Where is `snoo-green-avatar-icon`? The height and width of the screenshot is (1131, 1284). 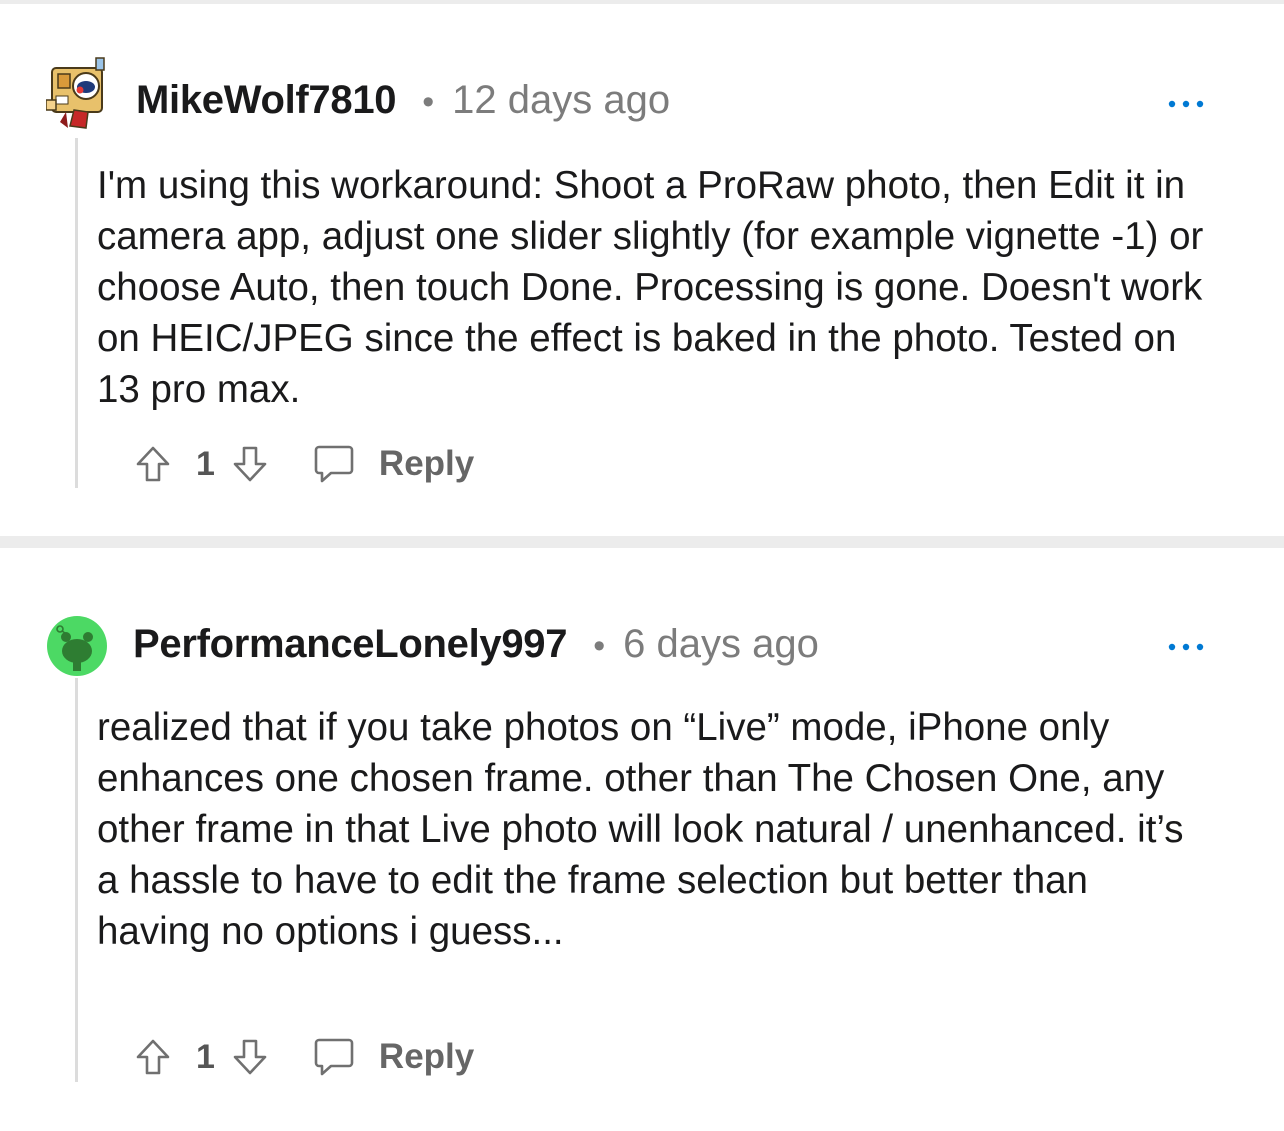
snoo-green-avatar-icon is located at coordinates (77, 646).